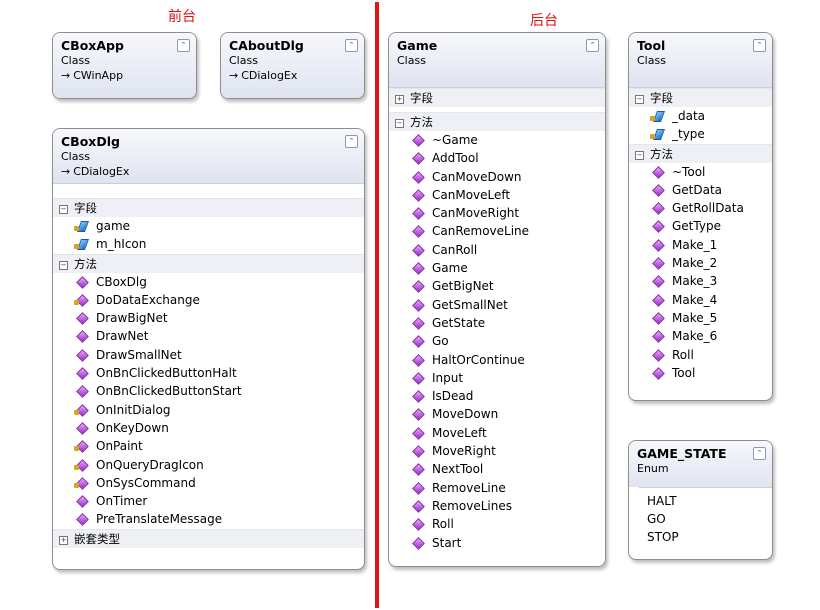  I want to click on method-item: OnQueryDragIcon, so click(208, 465).